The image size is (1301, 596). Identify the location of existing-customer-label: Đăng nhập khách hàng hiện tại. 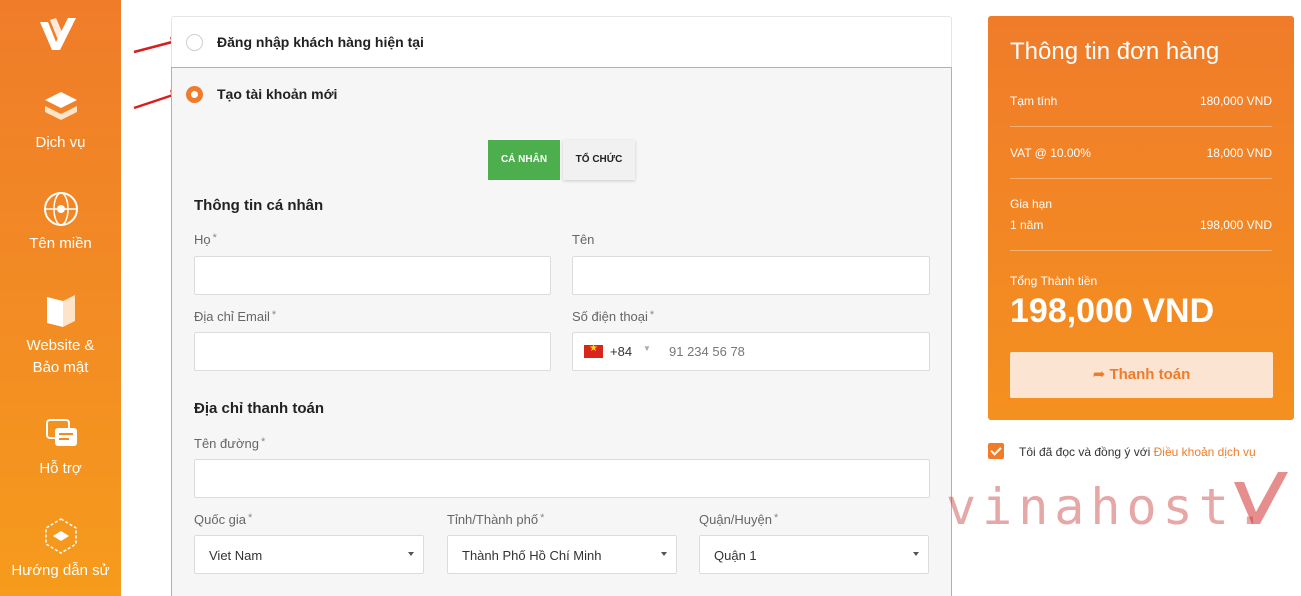
(320, 42).